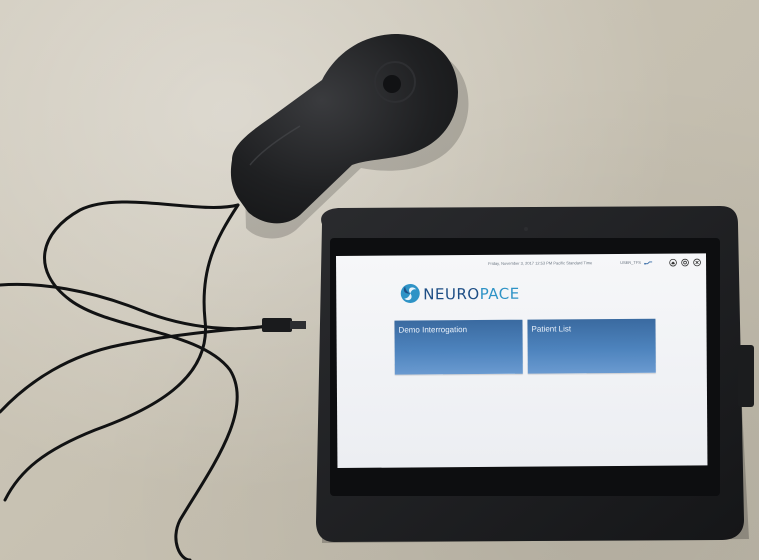 The width and height of the screenshot is (759, 560). What do you see at coordinates (410, 293) in the screenshot?
I see `neuropace-logo-icon` at bounding box center [410, 293].